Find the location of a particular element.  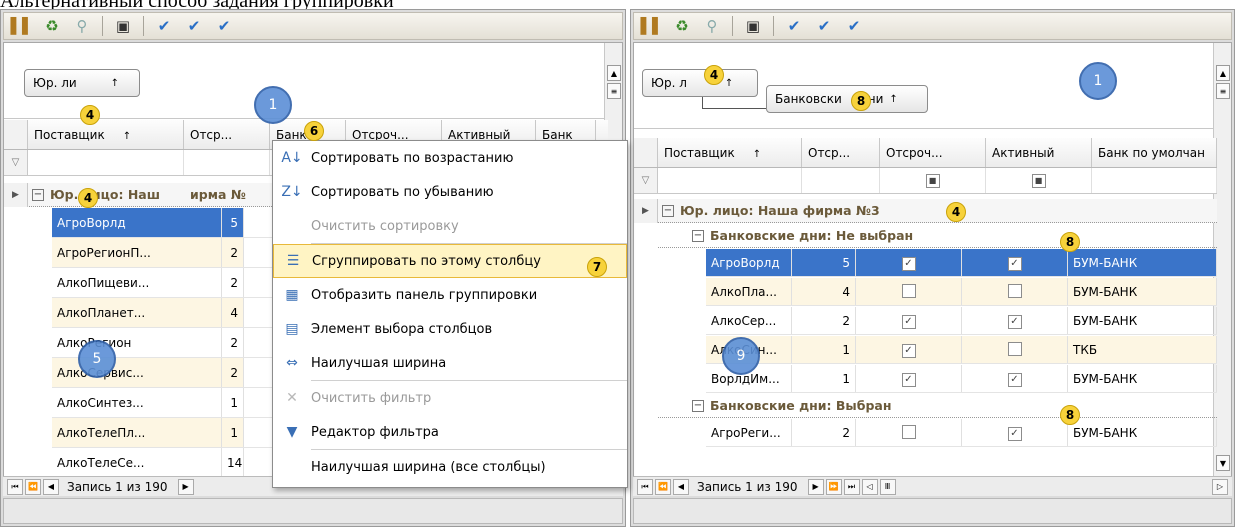

table-row: АлкоСинтез... 1 is located at coordinates (173, 403).